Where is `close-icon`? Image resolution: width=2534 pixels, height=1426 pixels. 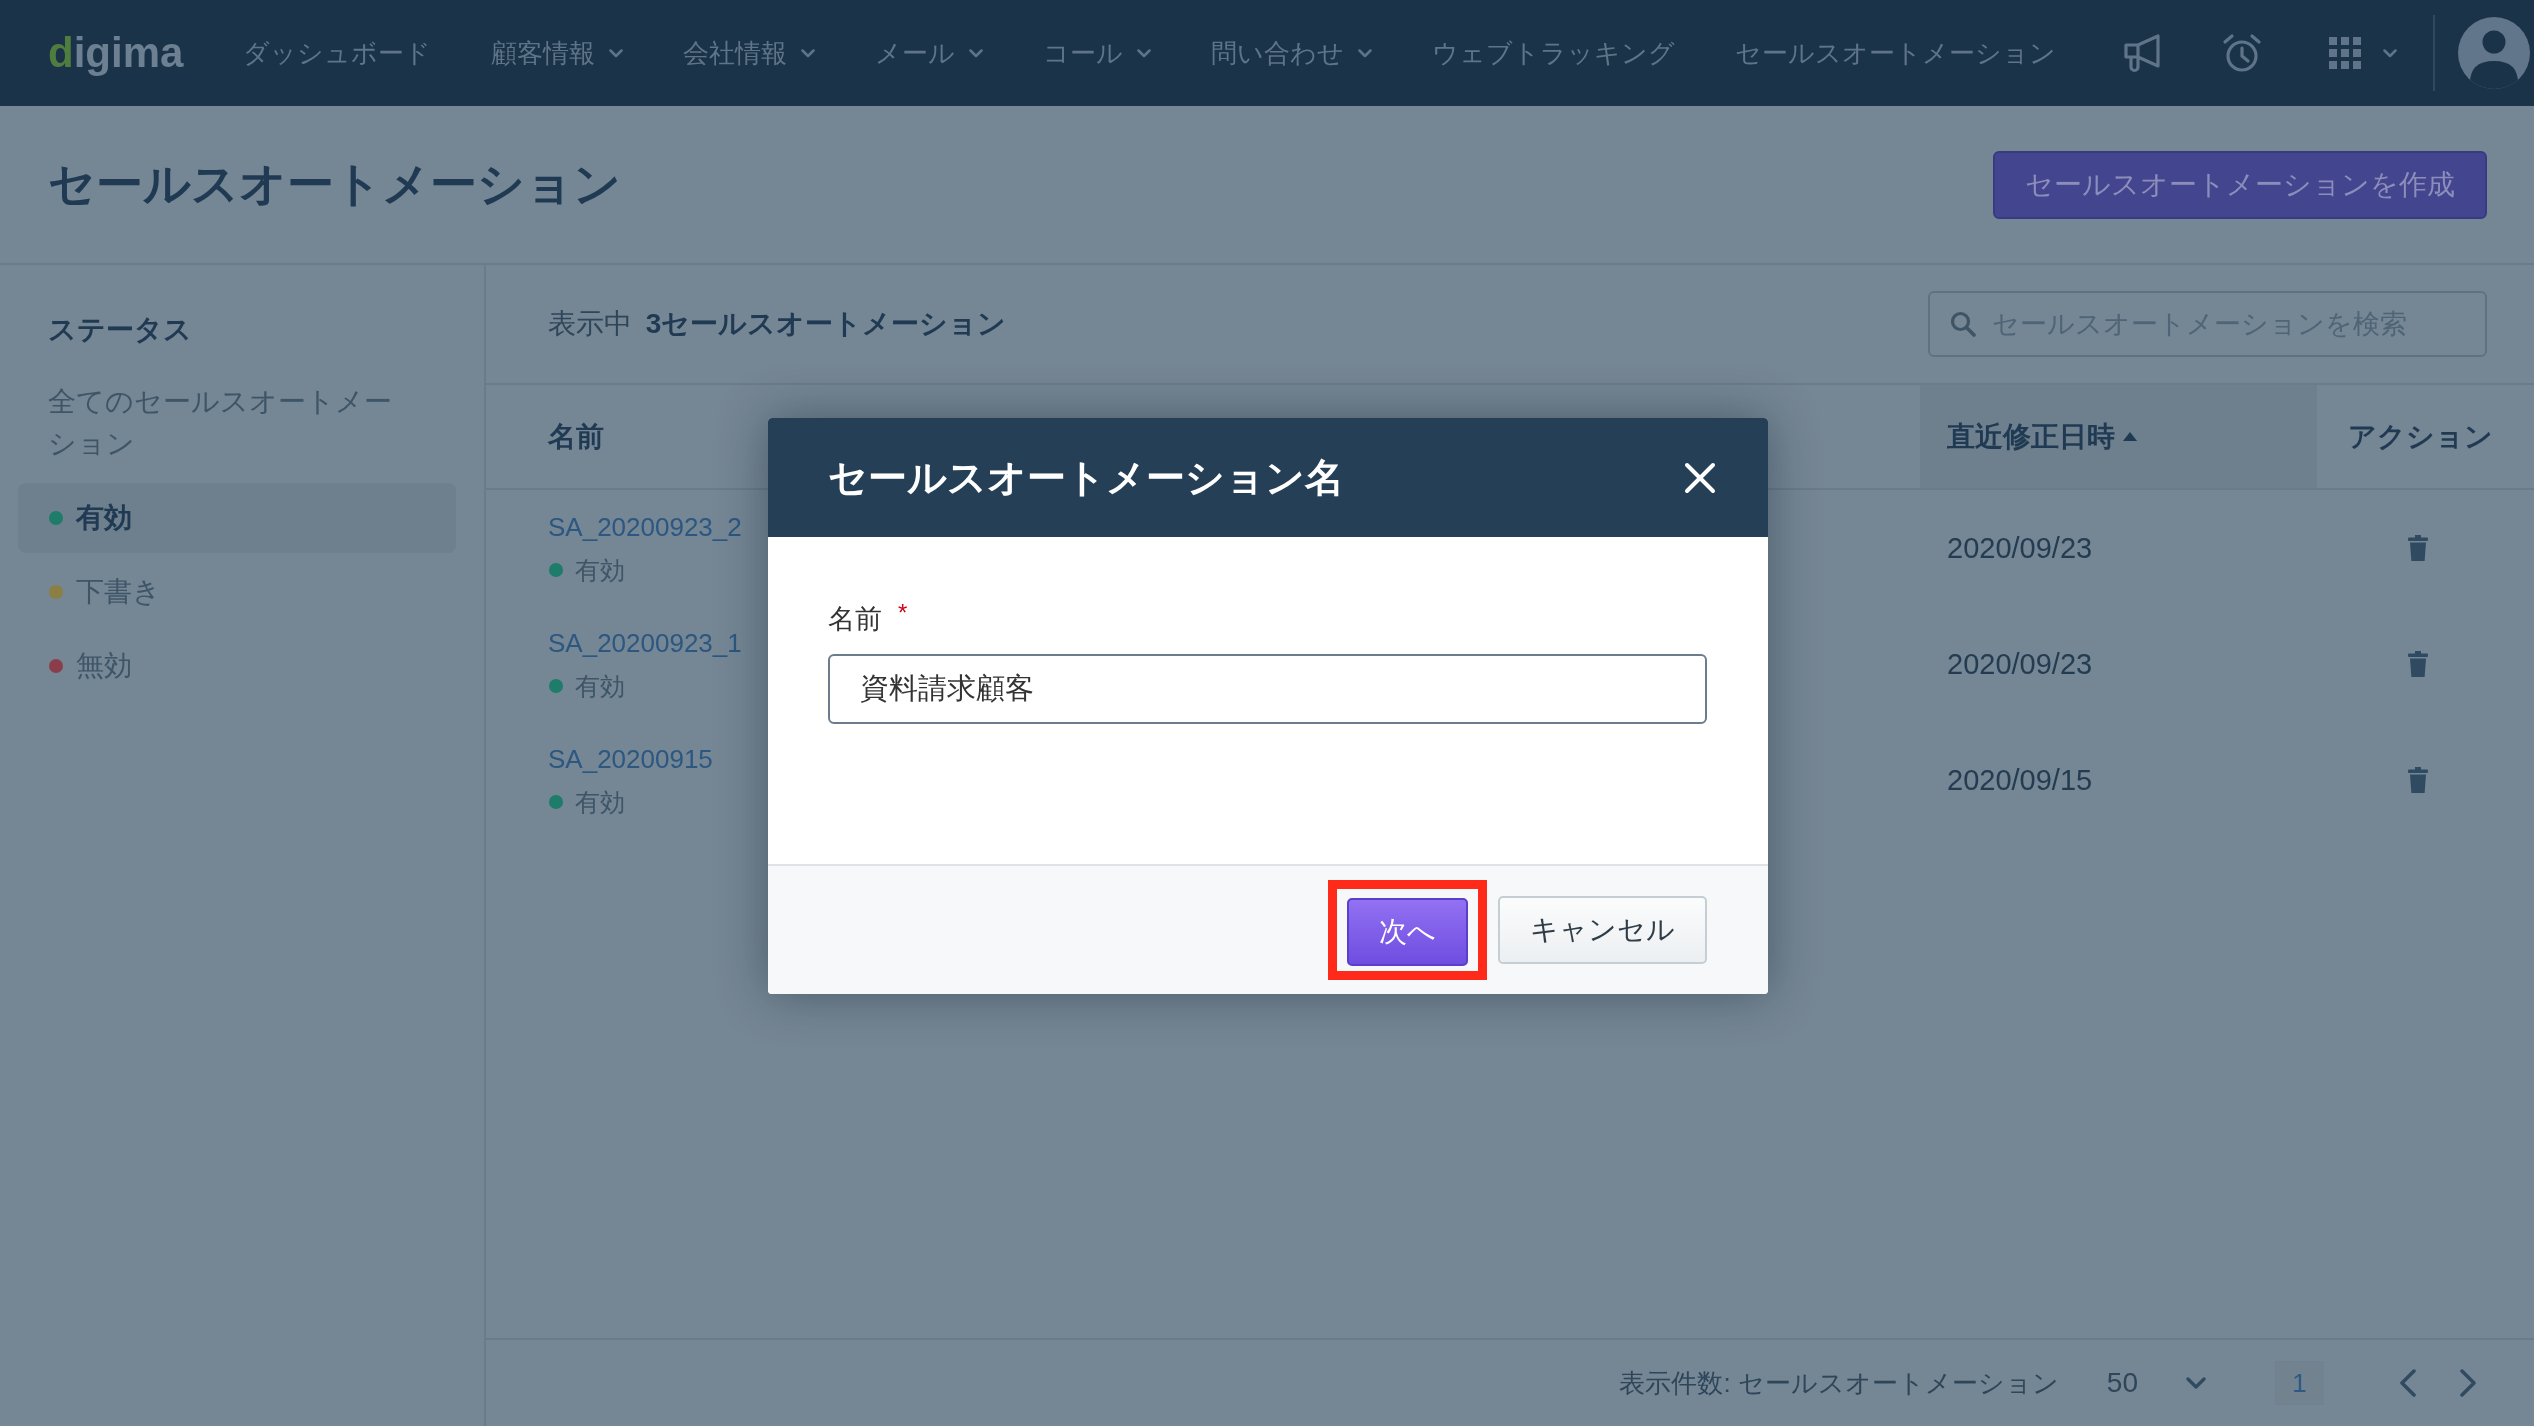
close-icon is located at coordinates (1700, 477).